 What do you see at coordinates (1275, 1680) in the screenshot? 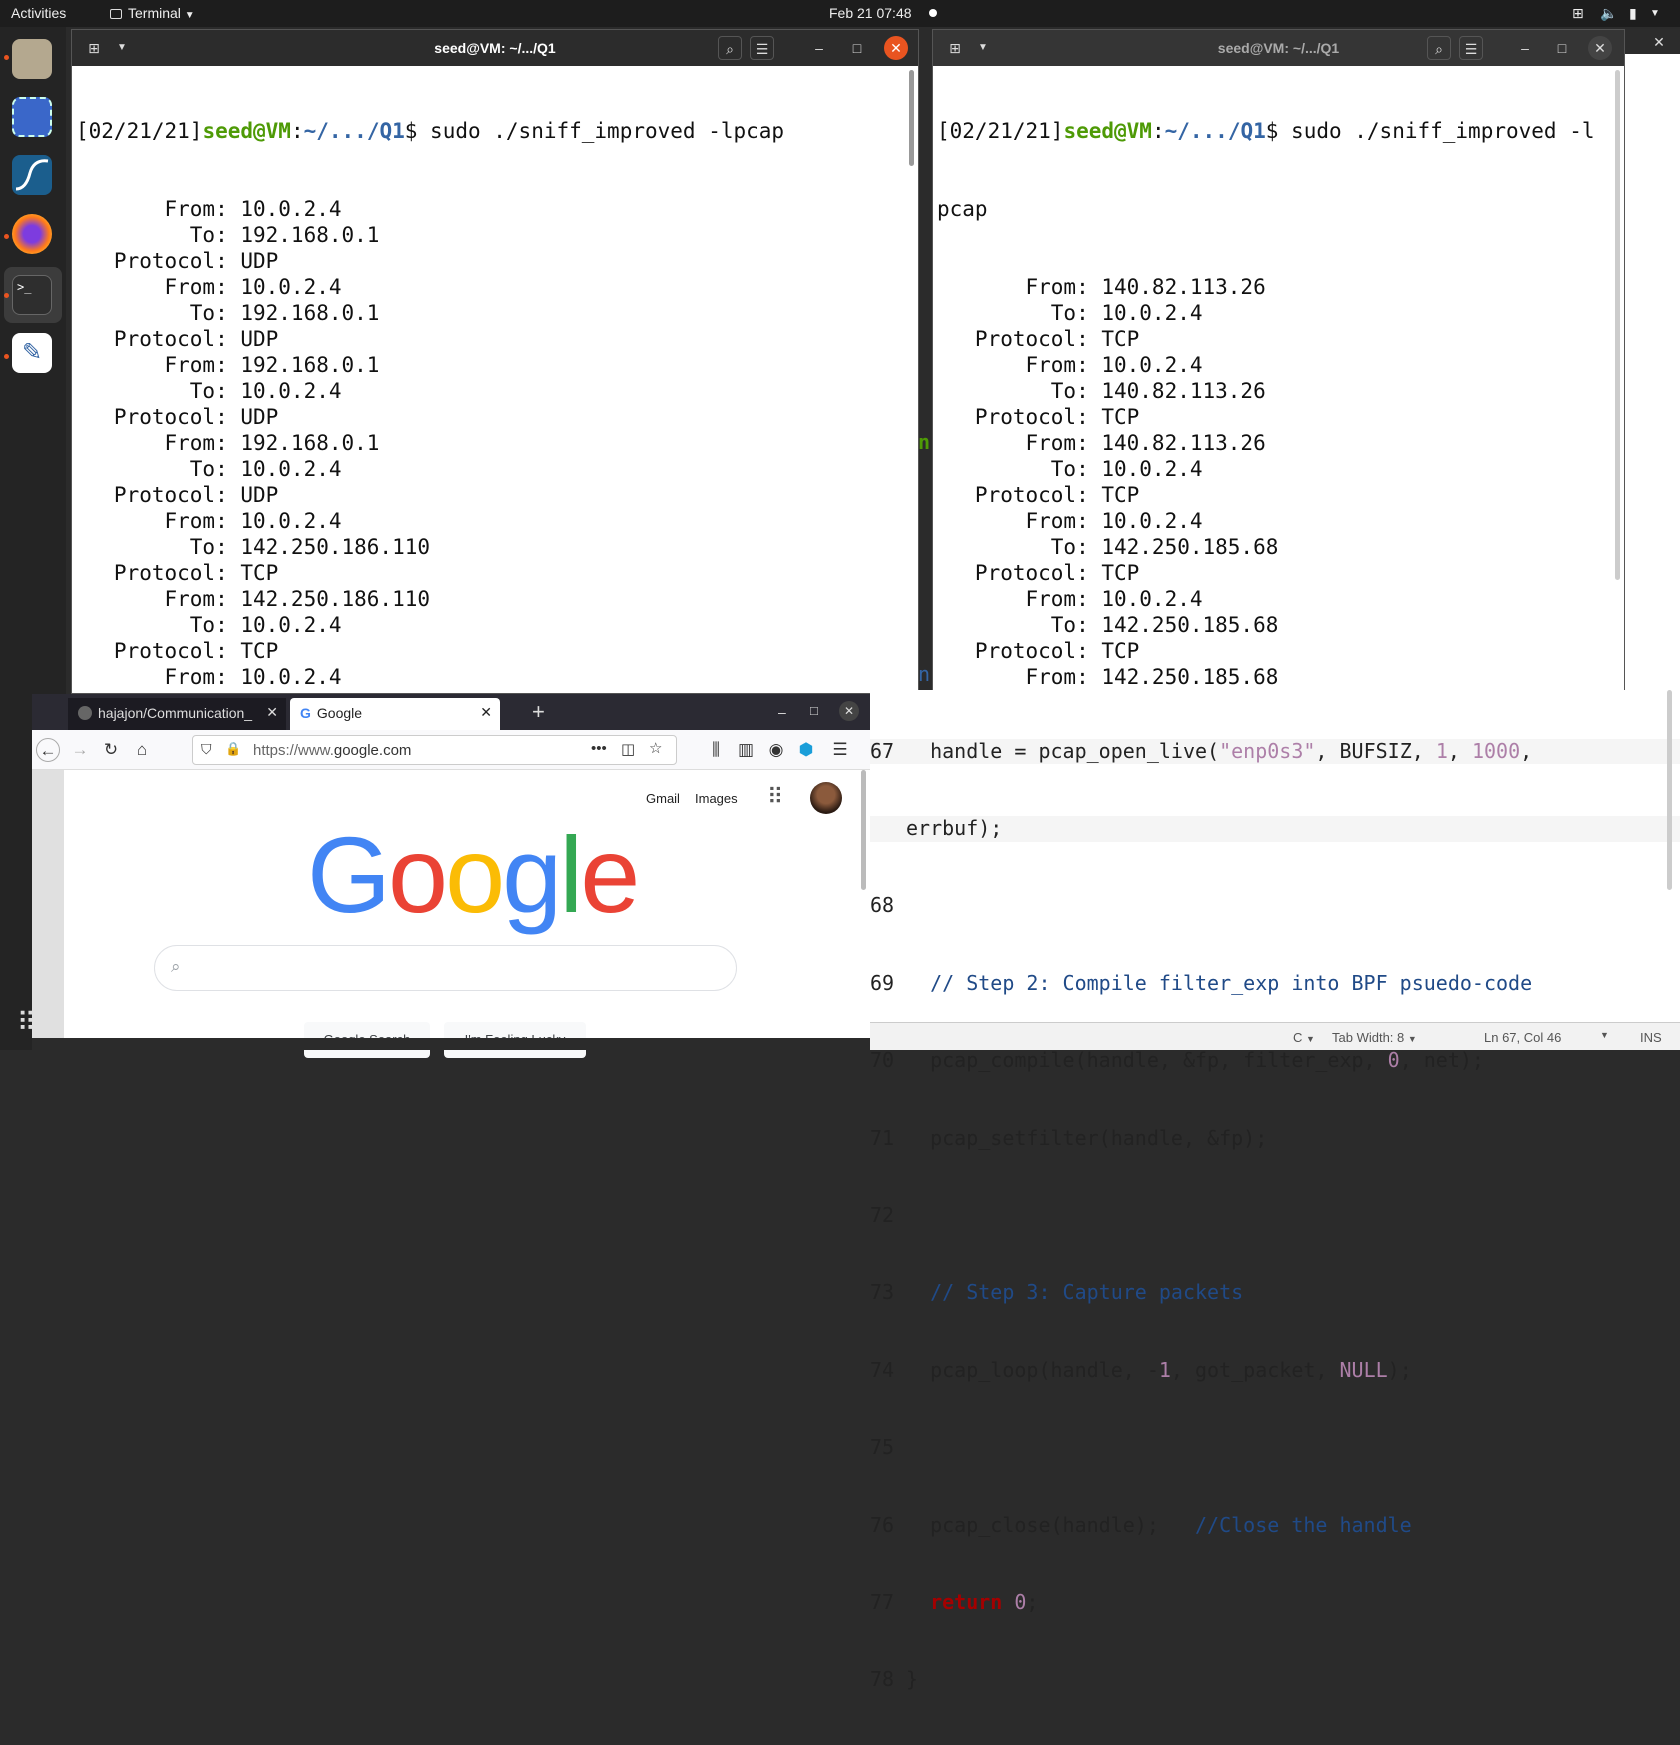
I see `code-line: 78}` at bounding box center [1275, 1680].